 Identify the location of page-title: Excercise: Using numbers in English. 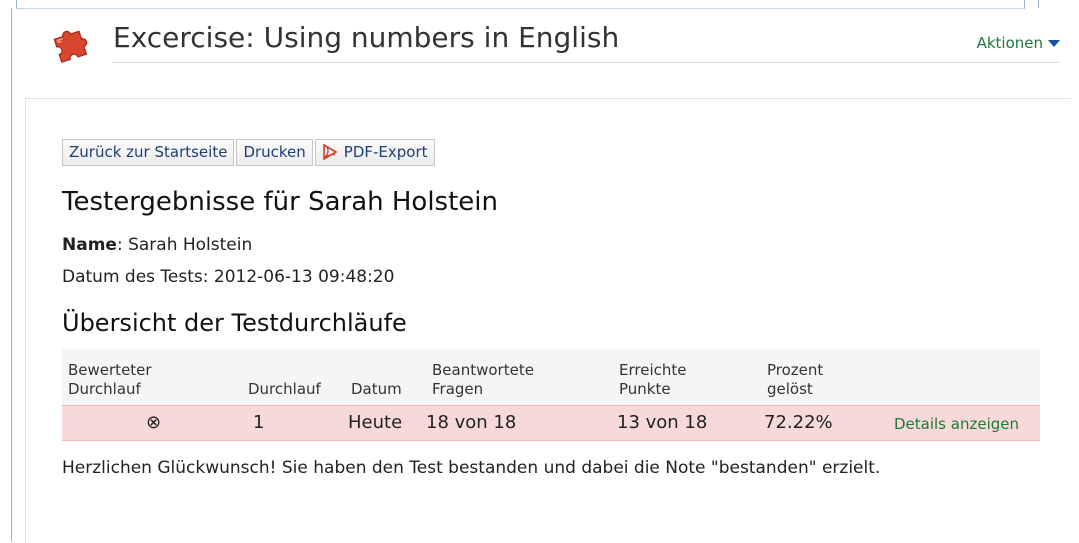
(366, 37).